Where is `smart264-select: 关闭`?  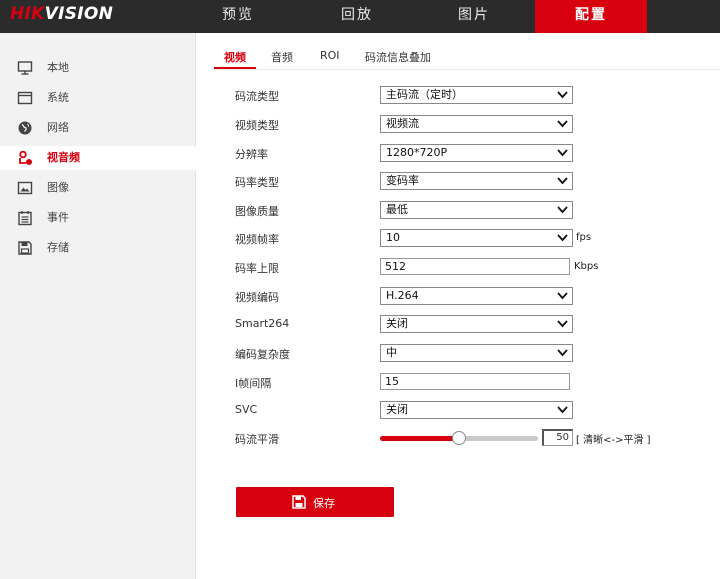 smart264-select: 关闭 is located at coordinates (476, 324).